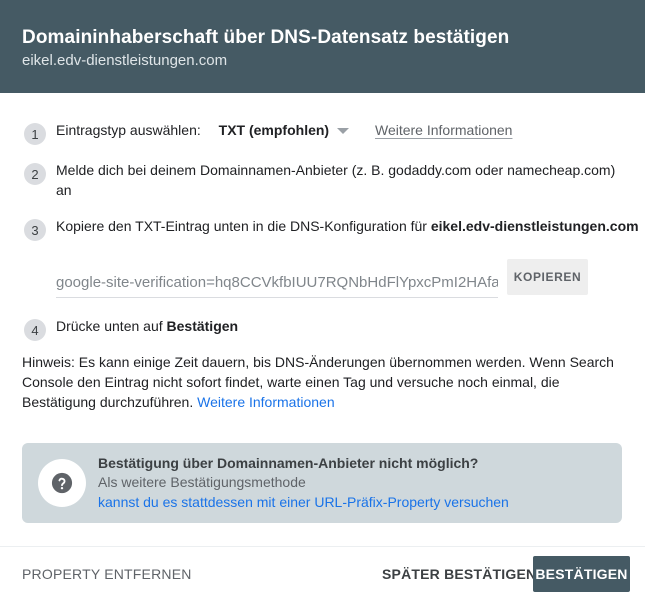 The image size is (645, 604). Describe the element at coordinates (202, 326) in the screenshot. I see `step-4-bold: Bestätigen` at that location.